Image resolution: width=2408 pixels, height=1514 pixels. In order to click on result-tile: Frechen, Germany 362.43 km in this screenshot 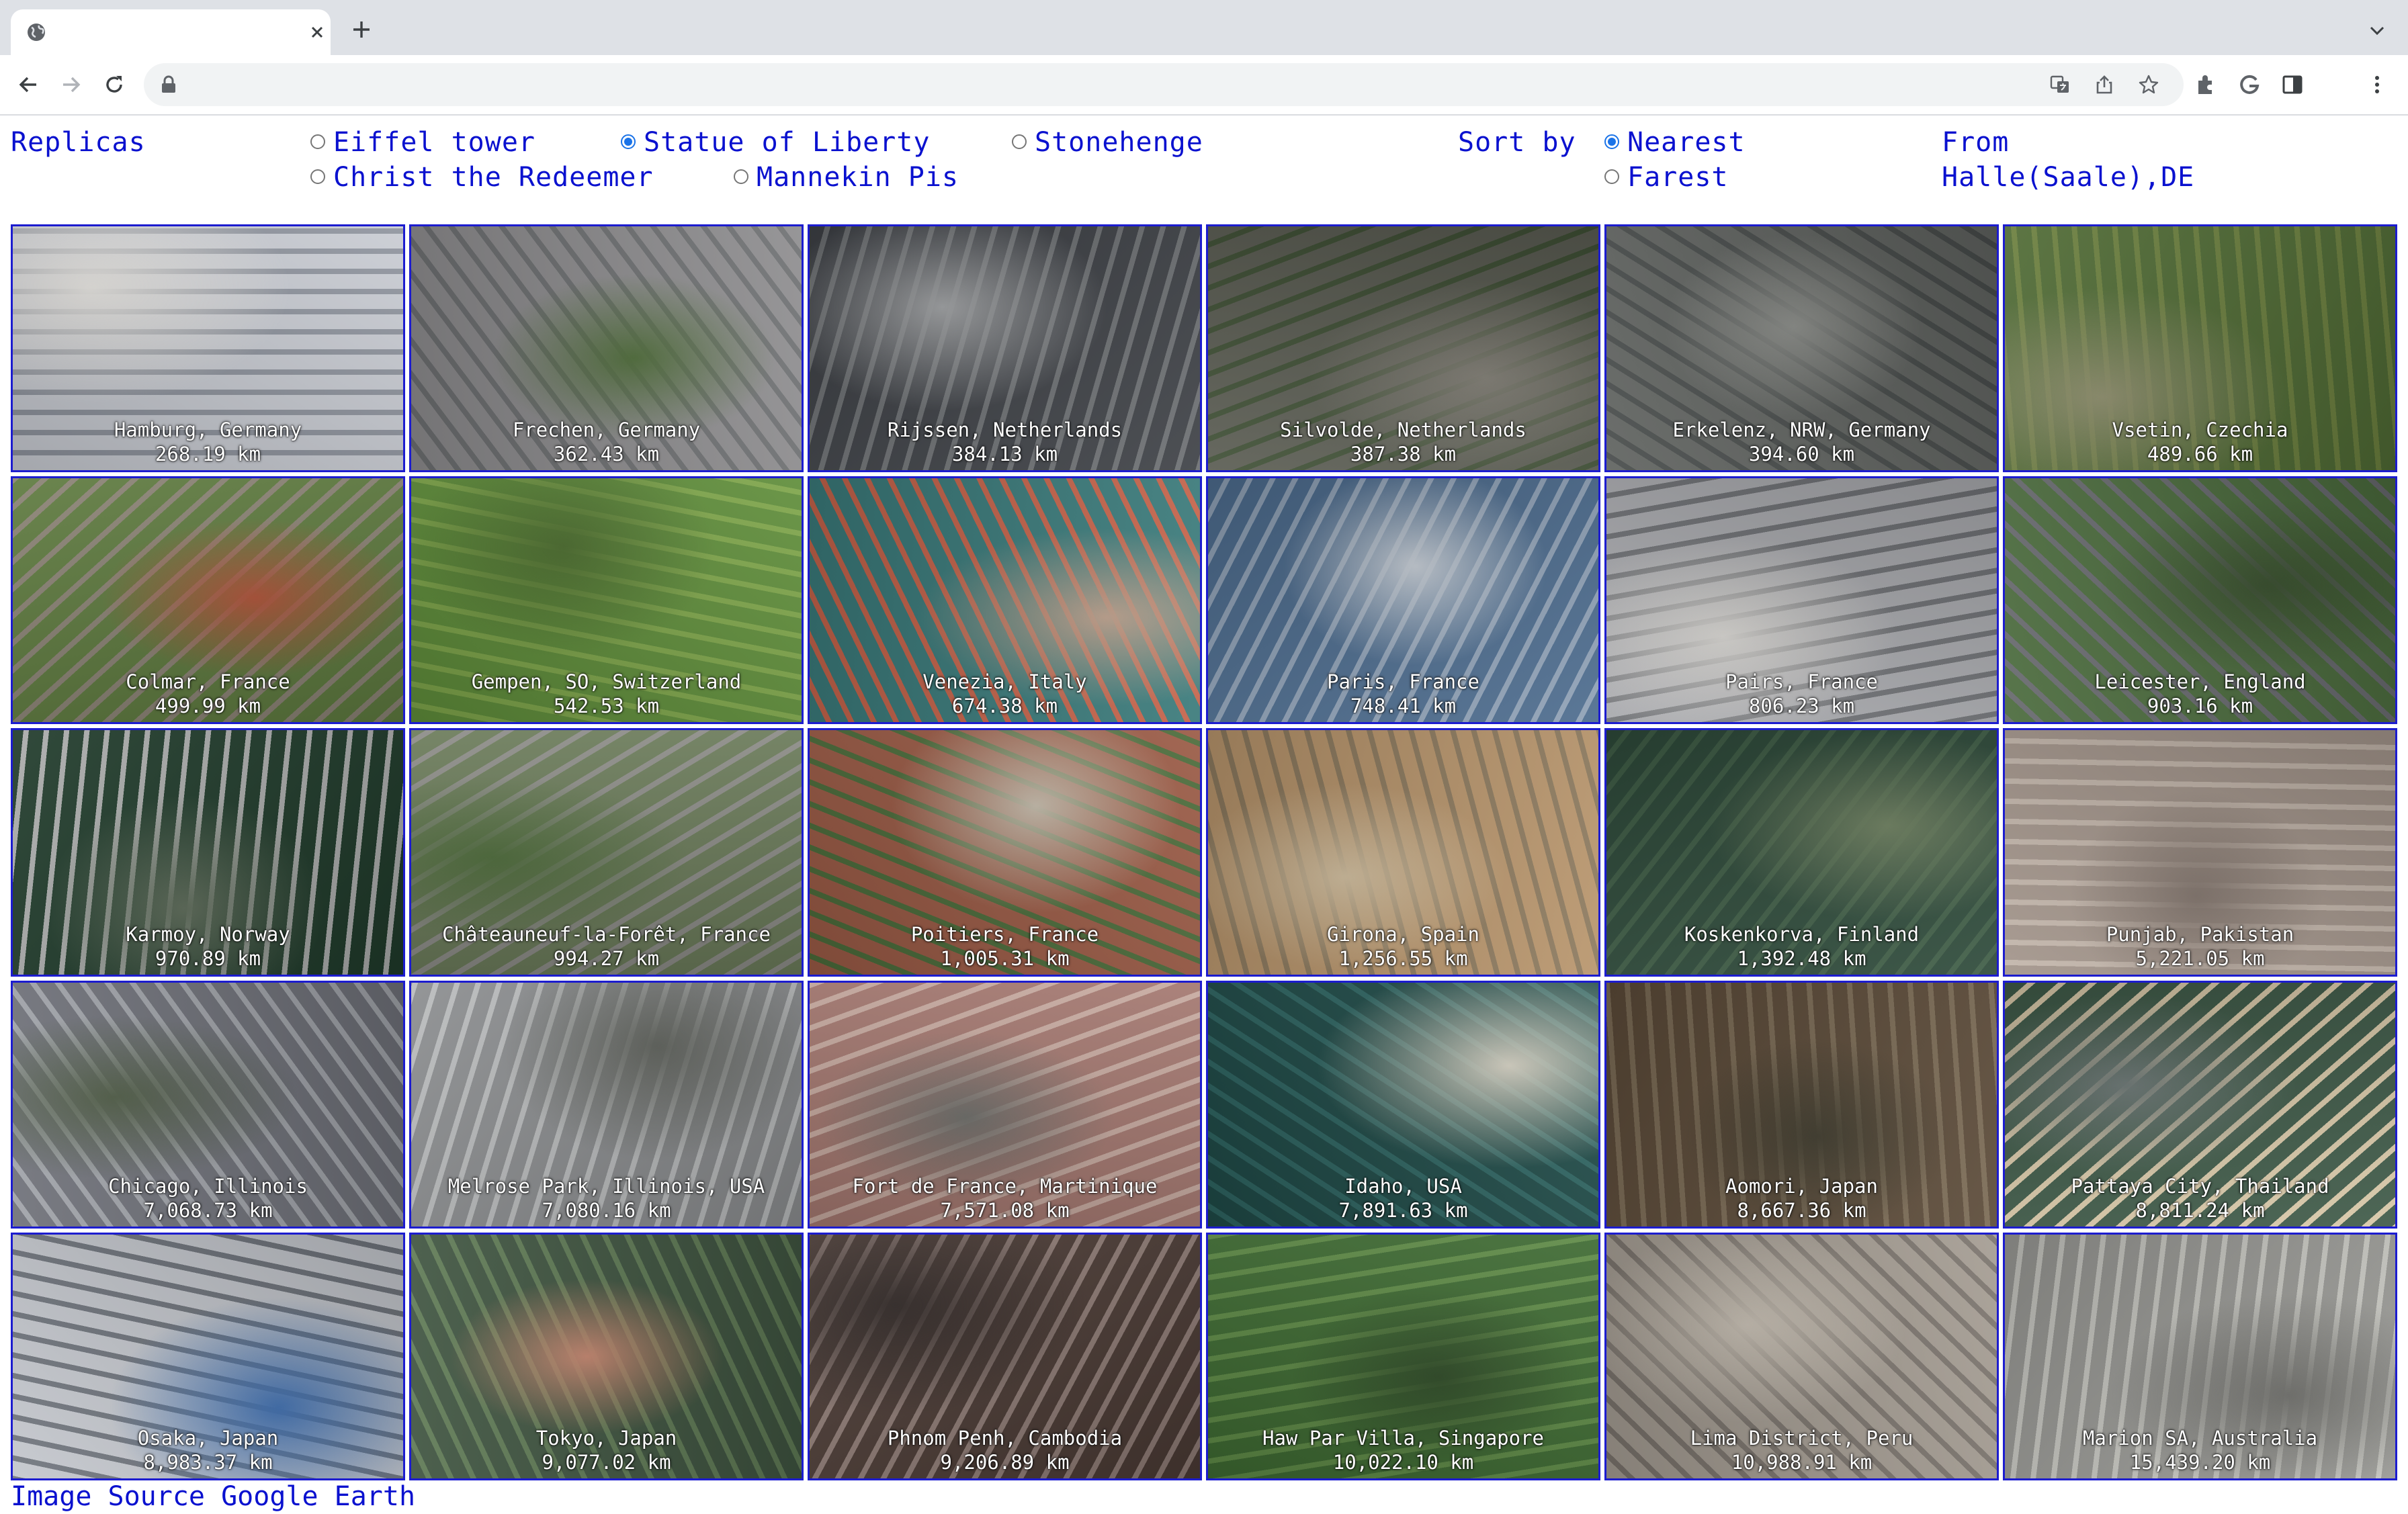, I will do `click(606, 348)`.